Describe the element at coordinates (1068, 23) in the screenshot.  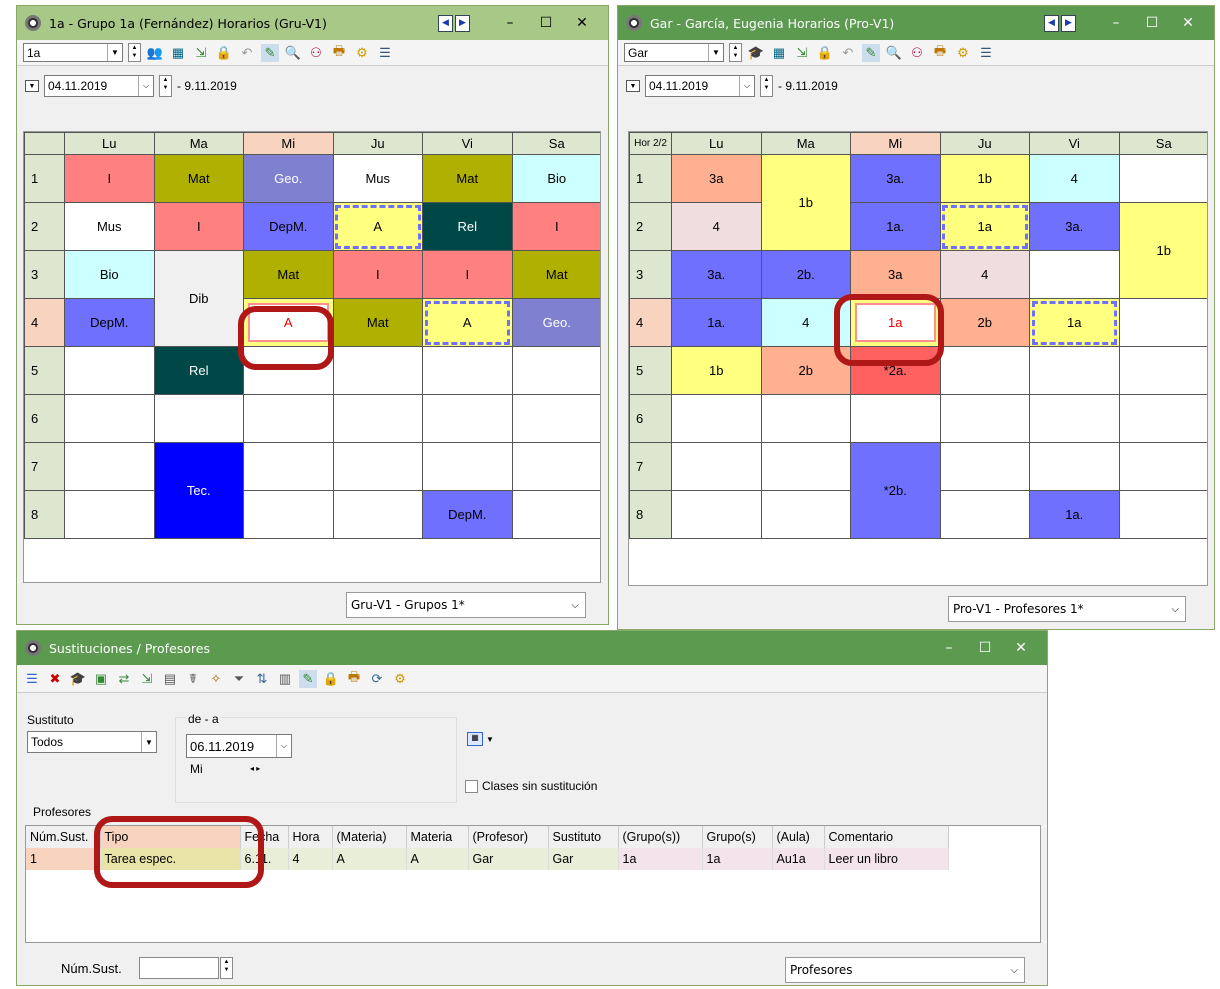
I see `next-arrow-icon: ▶` at that location.